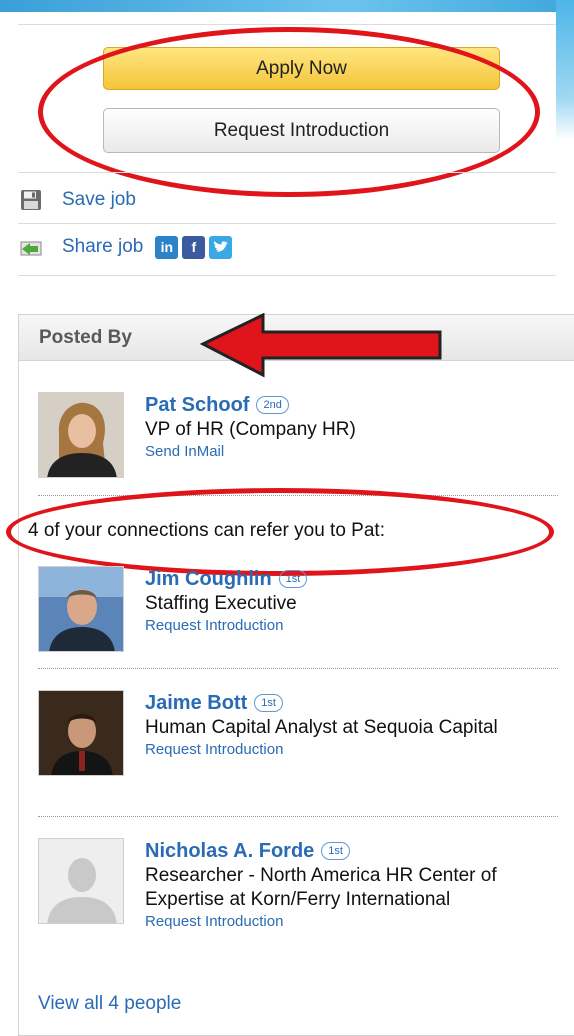 The height and width of the screenshot is (1036, 574). I want to click on send-inmail-link: Send InMail, so click(350, 452).